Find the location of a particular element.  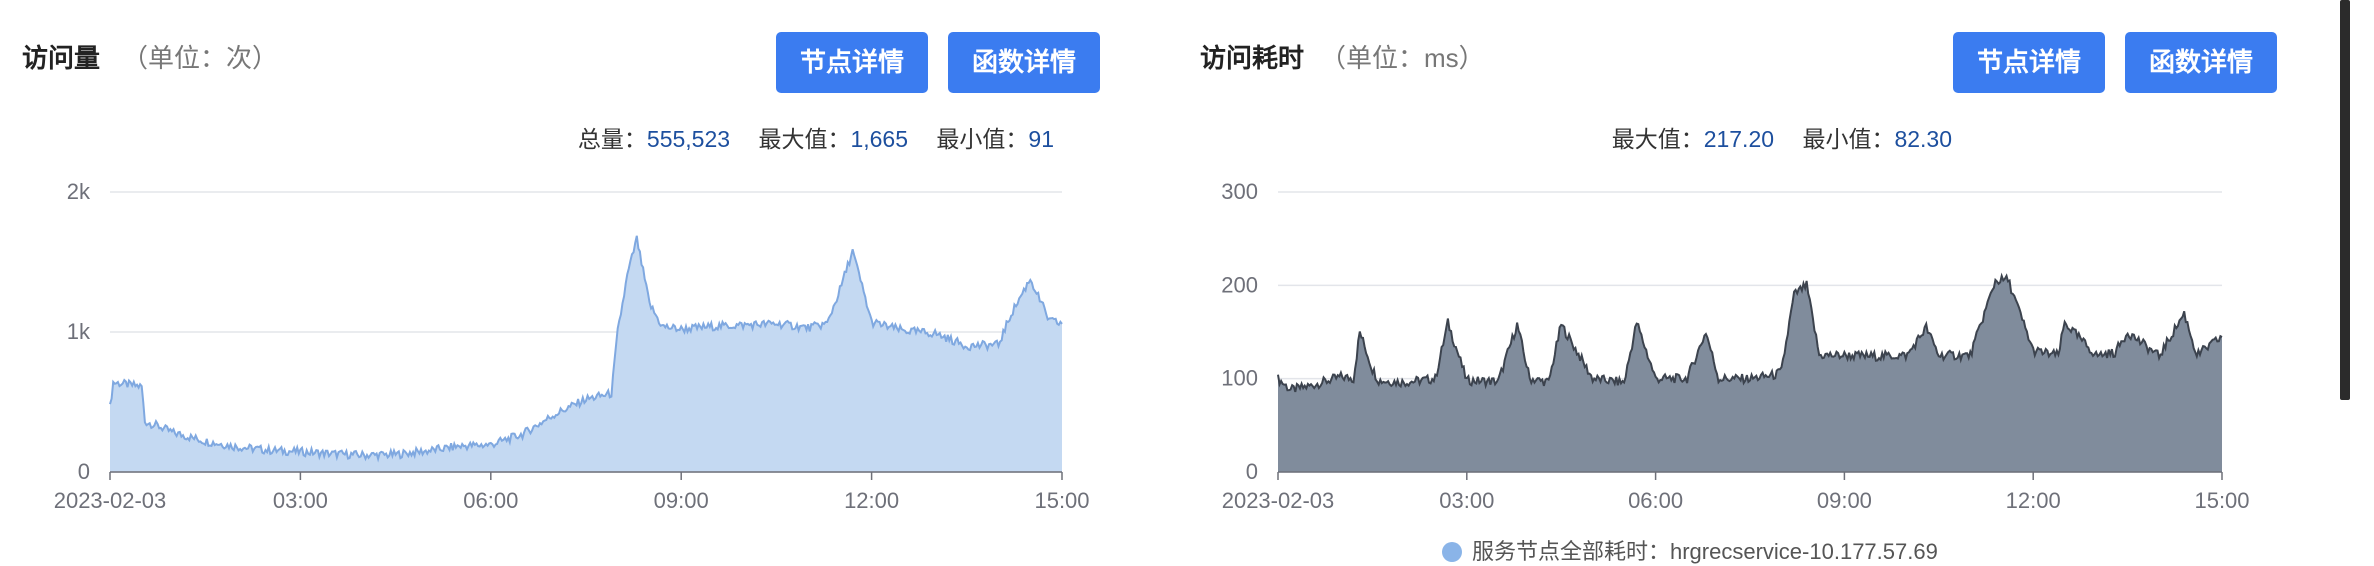

latency-node-details-button: 节点详情 is located at coordinates (2029, 62).